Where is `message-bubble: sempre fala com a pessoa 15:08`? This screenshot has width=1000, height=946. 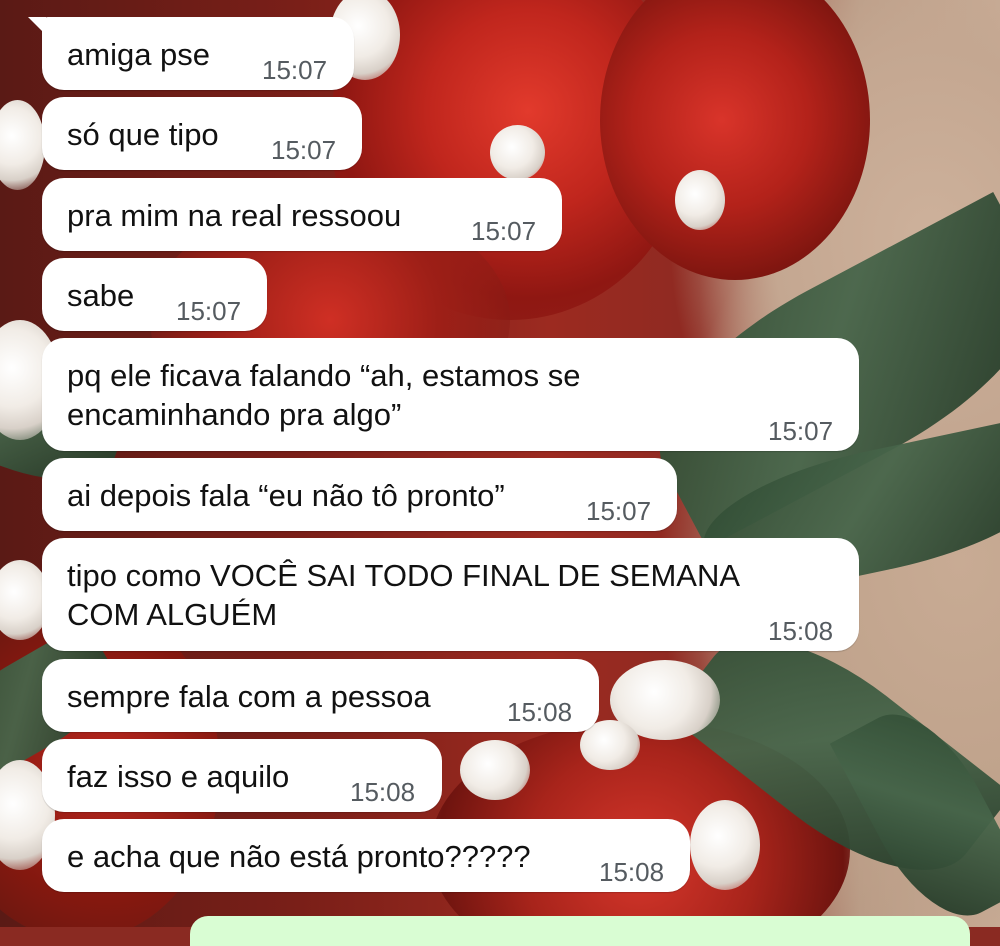
message-bubble: sempre fala com a pessoa 15:08 is located at coordinates (320, 695).